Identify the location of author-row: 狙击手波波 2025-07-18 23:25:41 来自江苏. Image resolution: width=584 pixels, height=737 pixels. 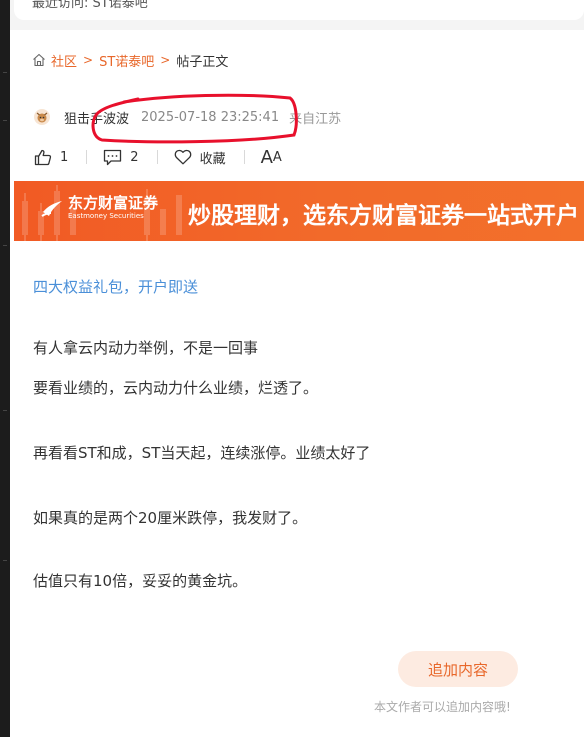
(187, 117).